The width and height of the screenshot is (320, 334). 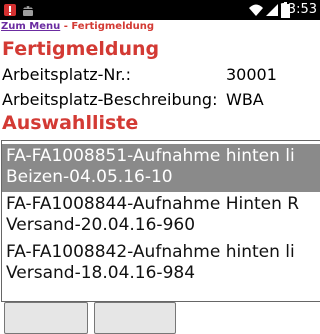 What do you see at coordinates (110, 99) in the screenshot?
I see `field-label: Arbeitsplatz-Beschreibung:` at bounding box center [110, 99].